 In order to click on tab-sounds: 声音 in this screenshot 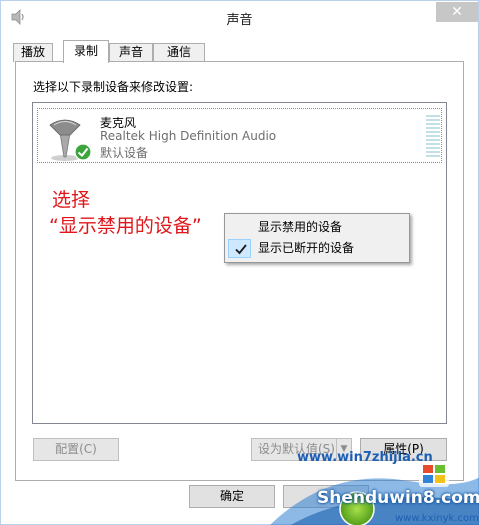, I will do `click(131, 52)`.